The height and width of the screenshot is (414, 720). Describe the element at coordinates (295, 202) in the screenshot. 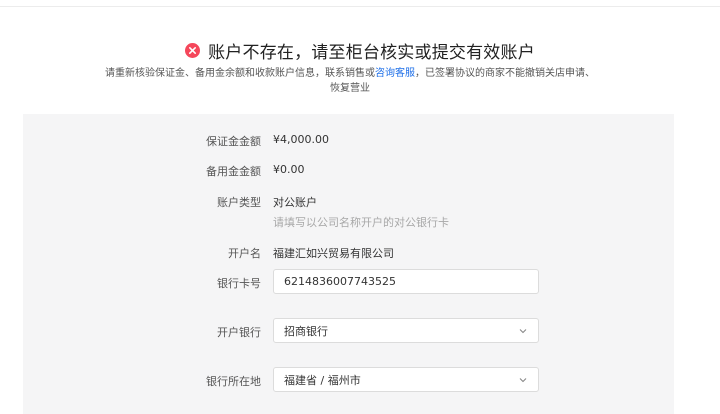

I see `account-type-value: 对公账户` at that location.